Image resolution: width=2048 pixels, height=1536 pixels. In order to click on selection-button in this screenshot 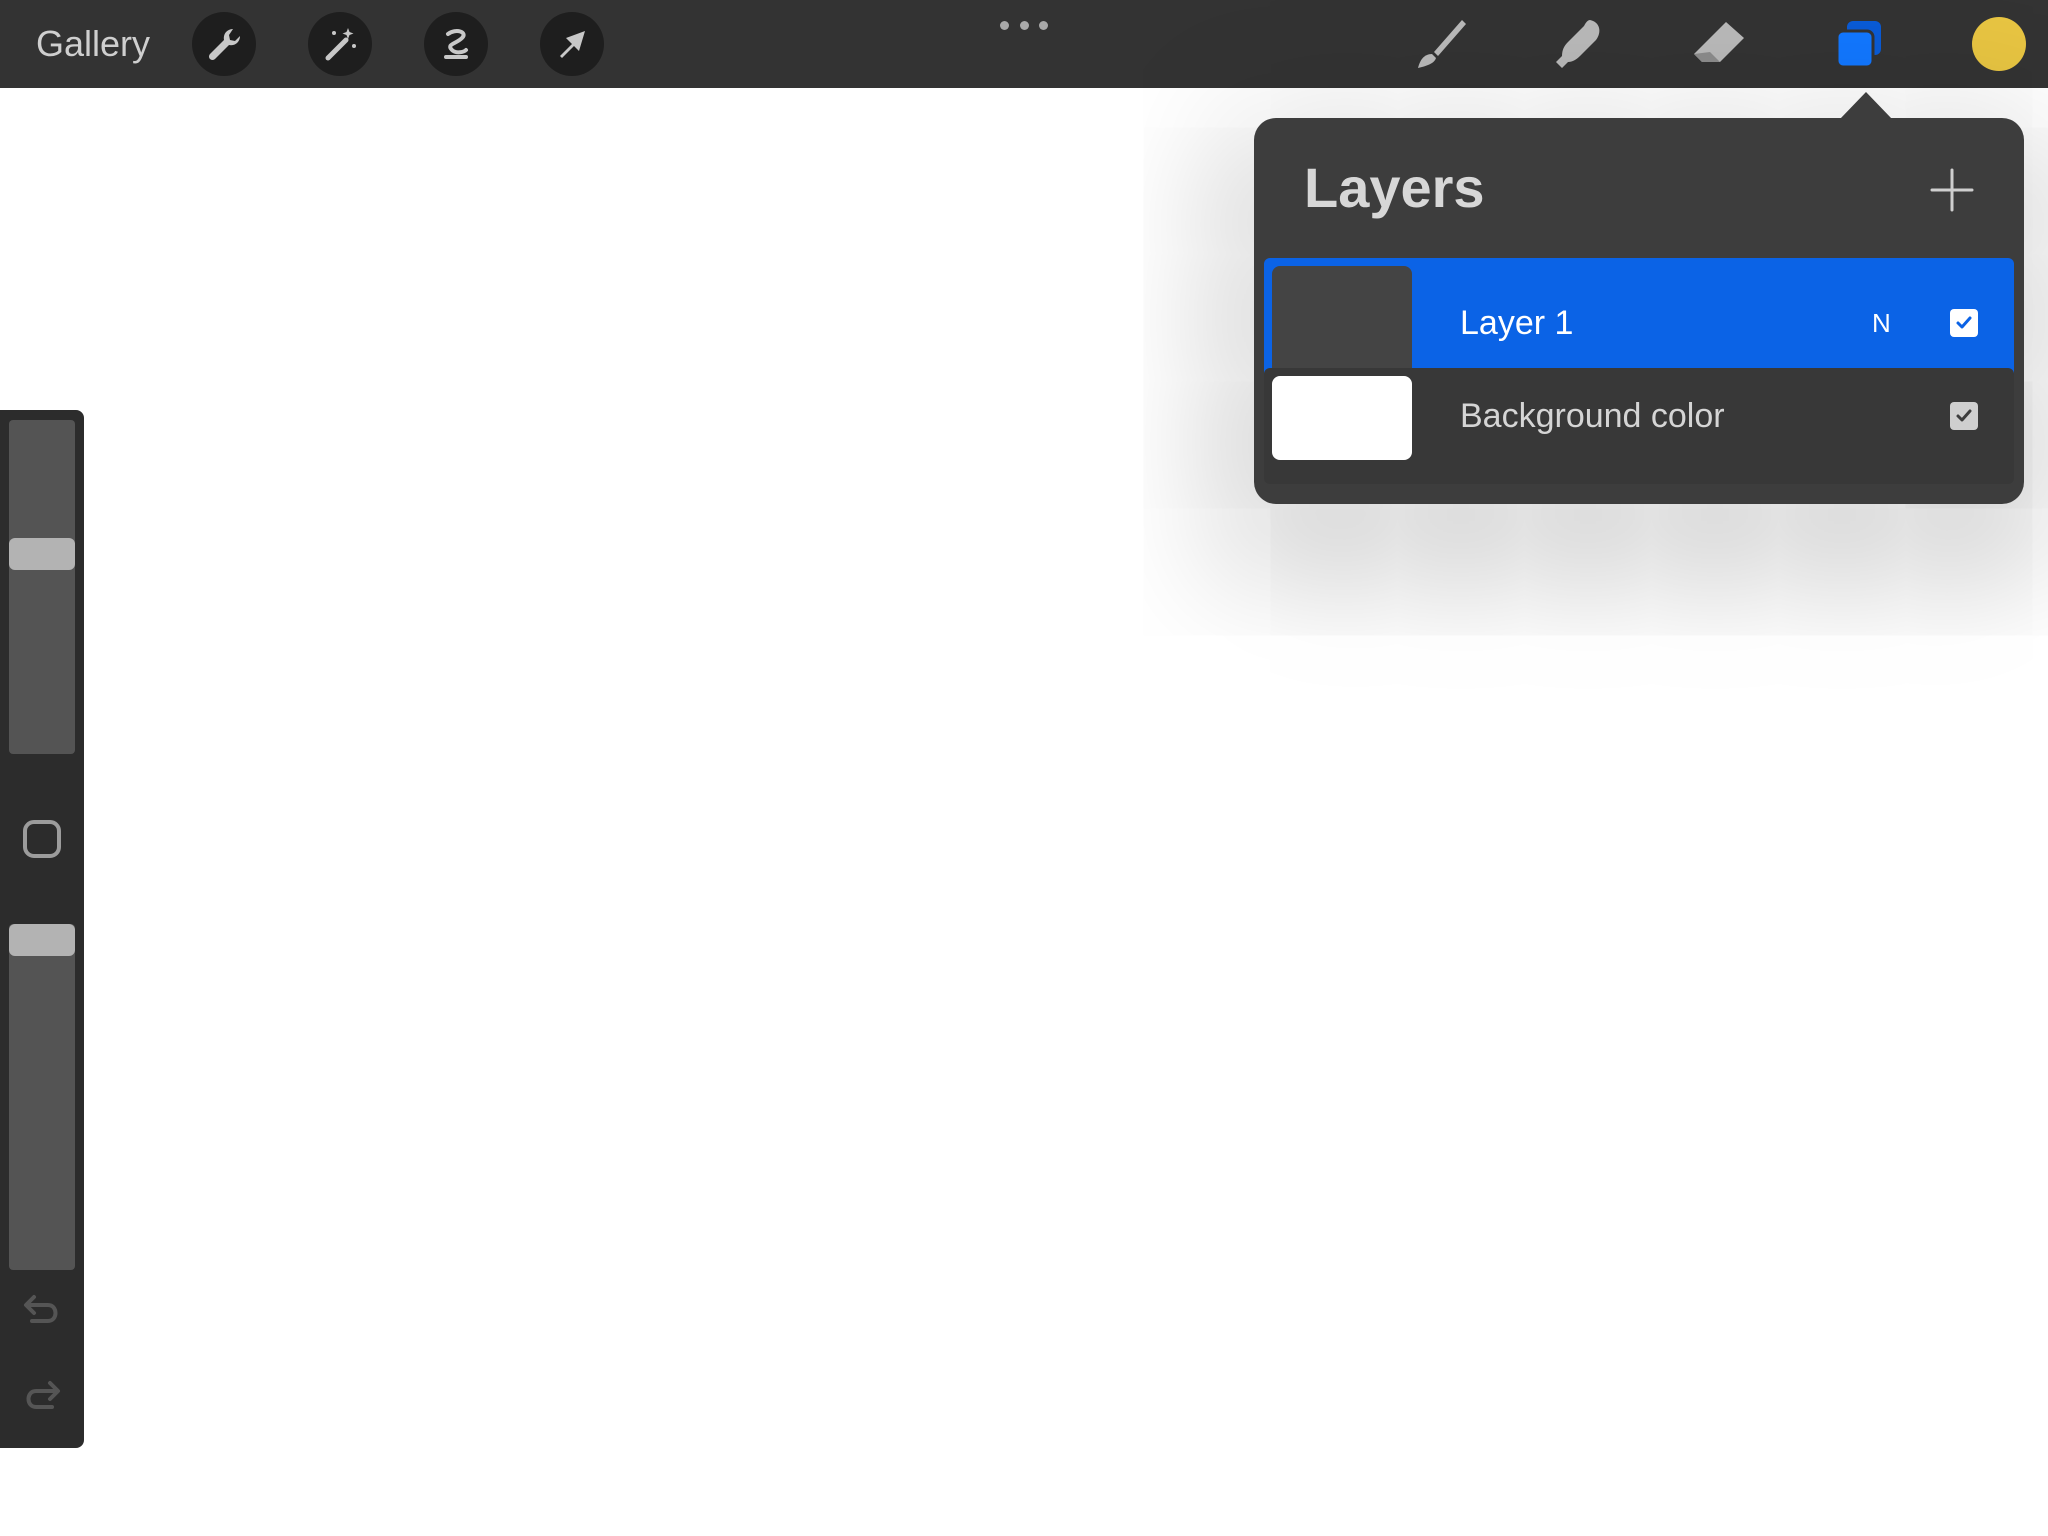, I will do `click(456, 44)`.